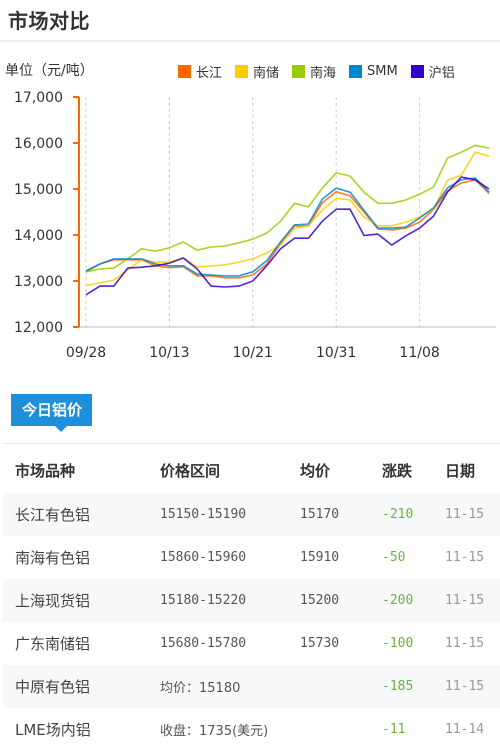  I want to click on y-tick-label: 14,000, so click(38, 236).